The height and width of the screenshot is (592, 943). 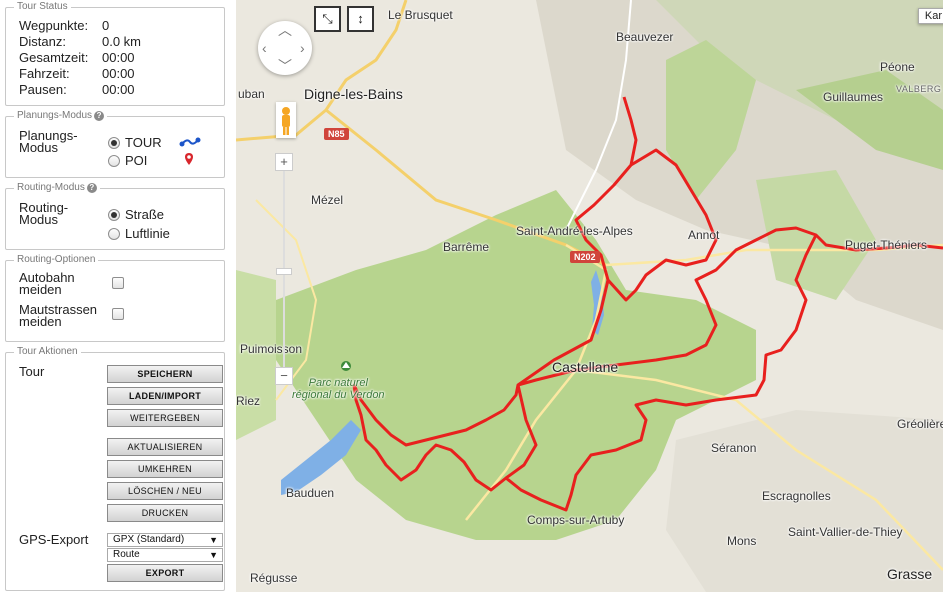 I want to click on place-barreme: Barrême, so click(x=466, y=247).